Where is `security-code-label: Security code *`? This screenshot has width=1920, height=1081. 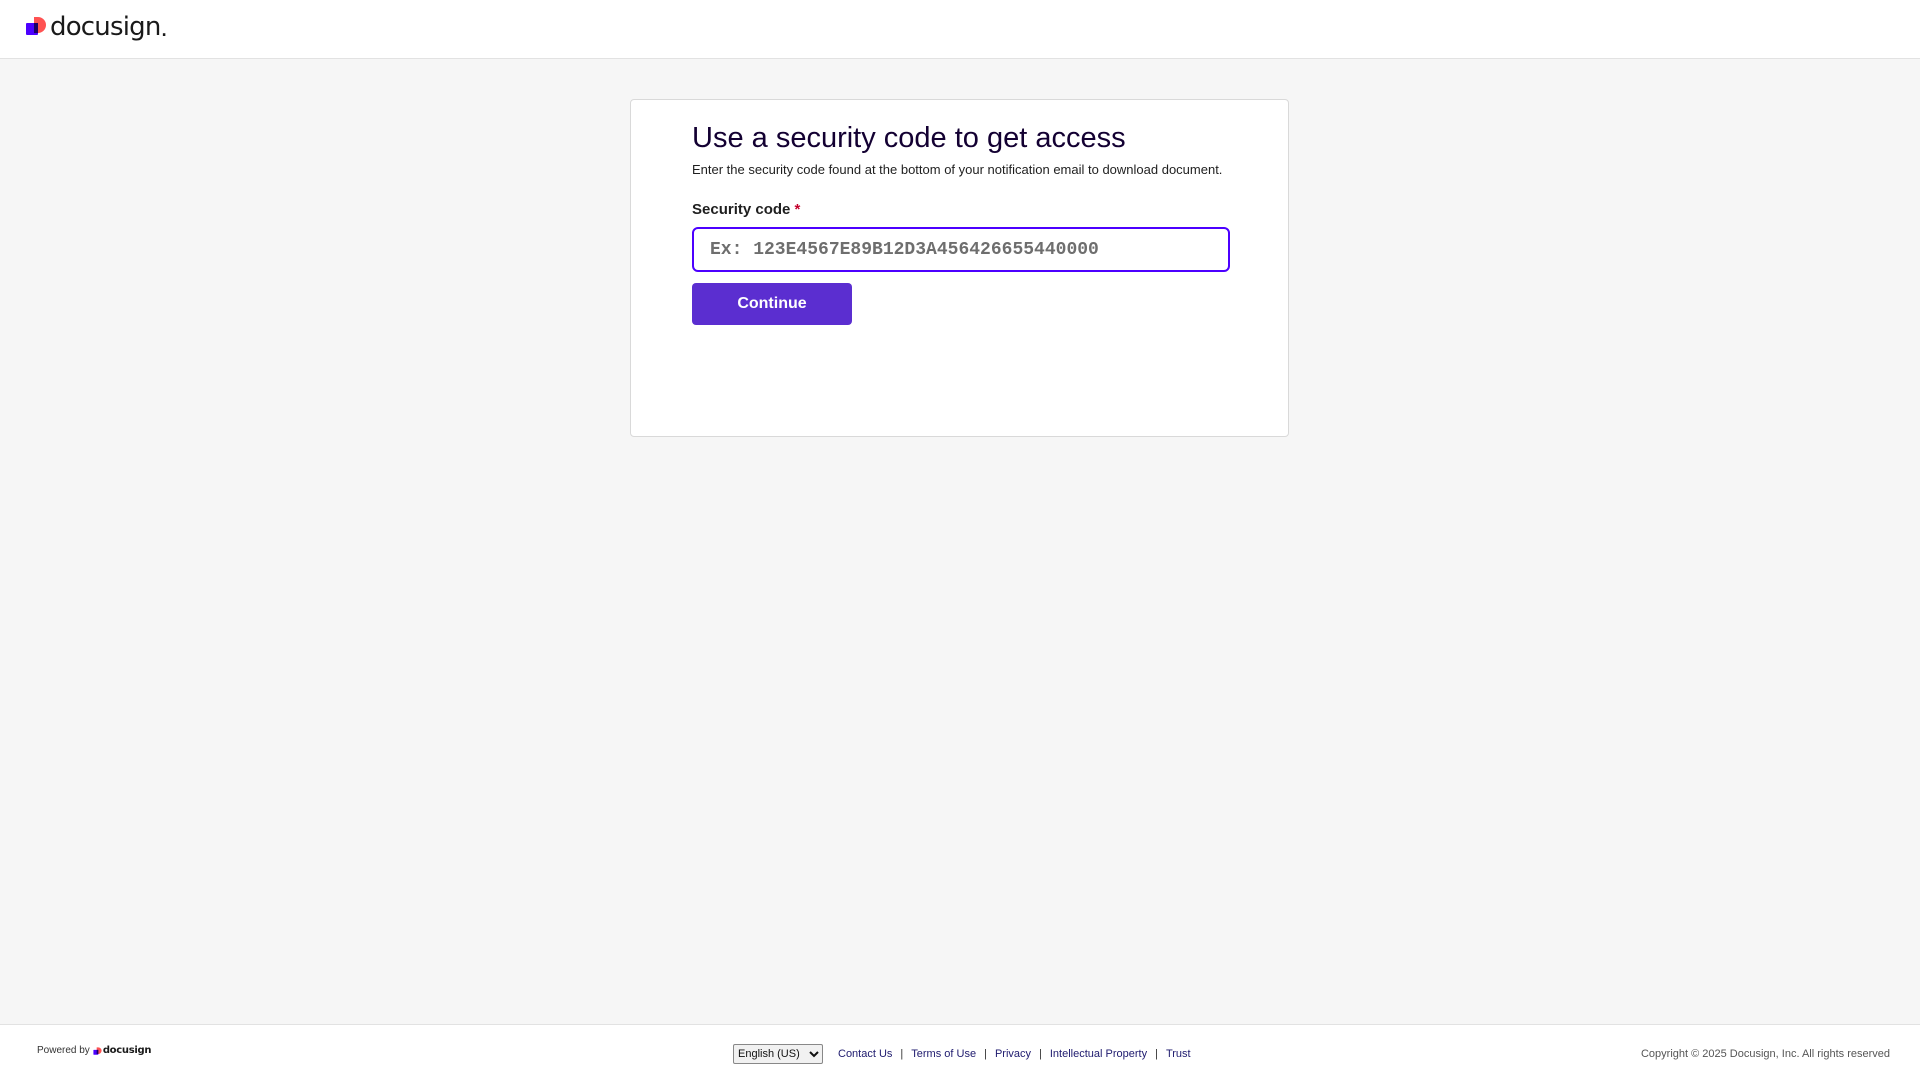
security-code-label: Security code * is located at coordinates (746, 210).